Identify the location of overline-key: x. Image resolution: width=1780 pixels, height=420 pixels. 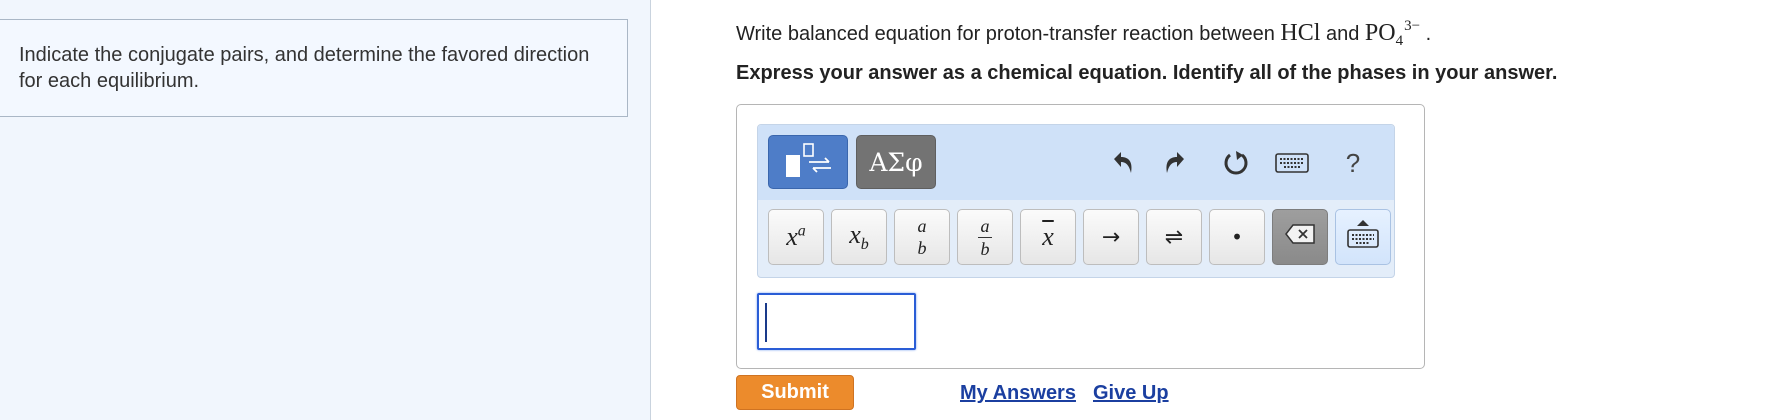
(1048, 237).